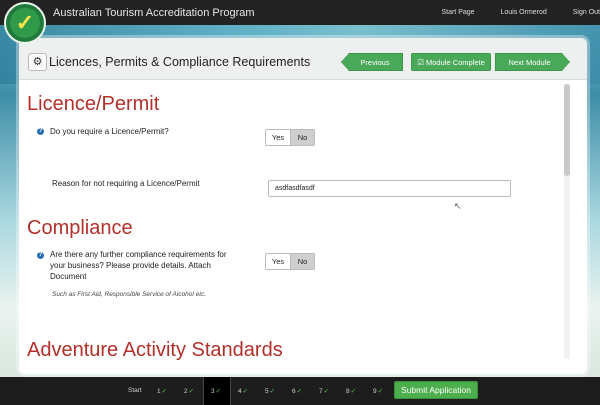 The width and height of the screenshot is (600, 405). Describe the element at coordinates (436, 390) in the screenshot. I see `submit-application-button: Submit Application` at that location.